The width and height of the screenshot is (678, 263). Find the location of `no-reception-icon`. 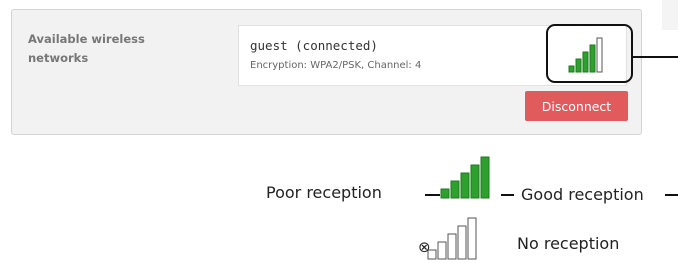

no-reception-icon is located at coordinates (452, 238).